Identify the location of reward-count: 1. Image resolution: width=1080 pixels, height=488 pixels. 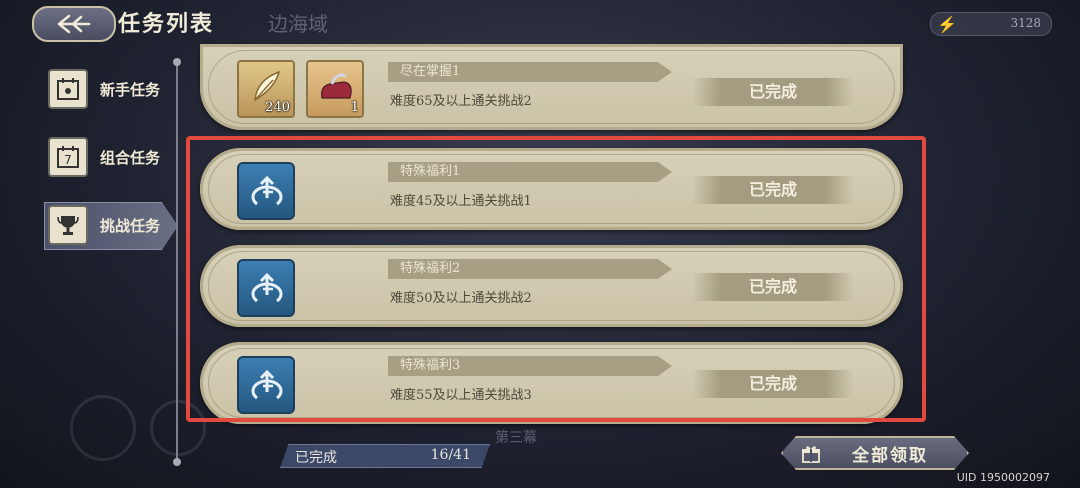
(354, 107).